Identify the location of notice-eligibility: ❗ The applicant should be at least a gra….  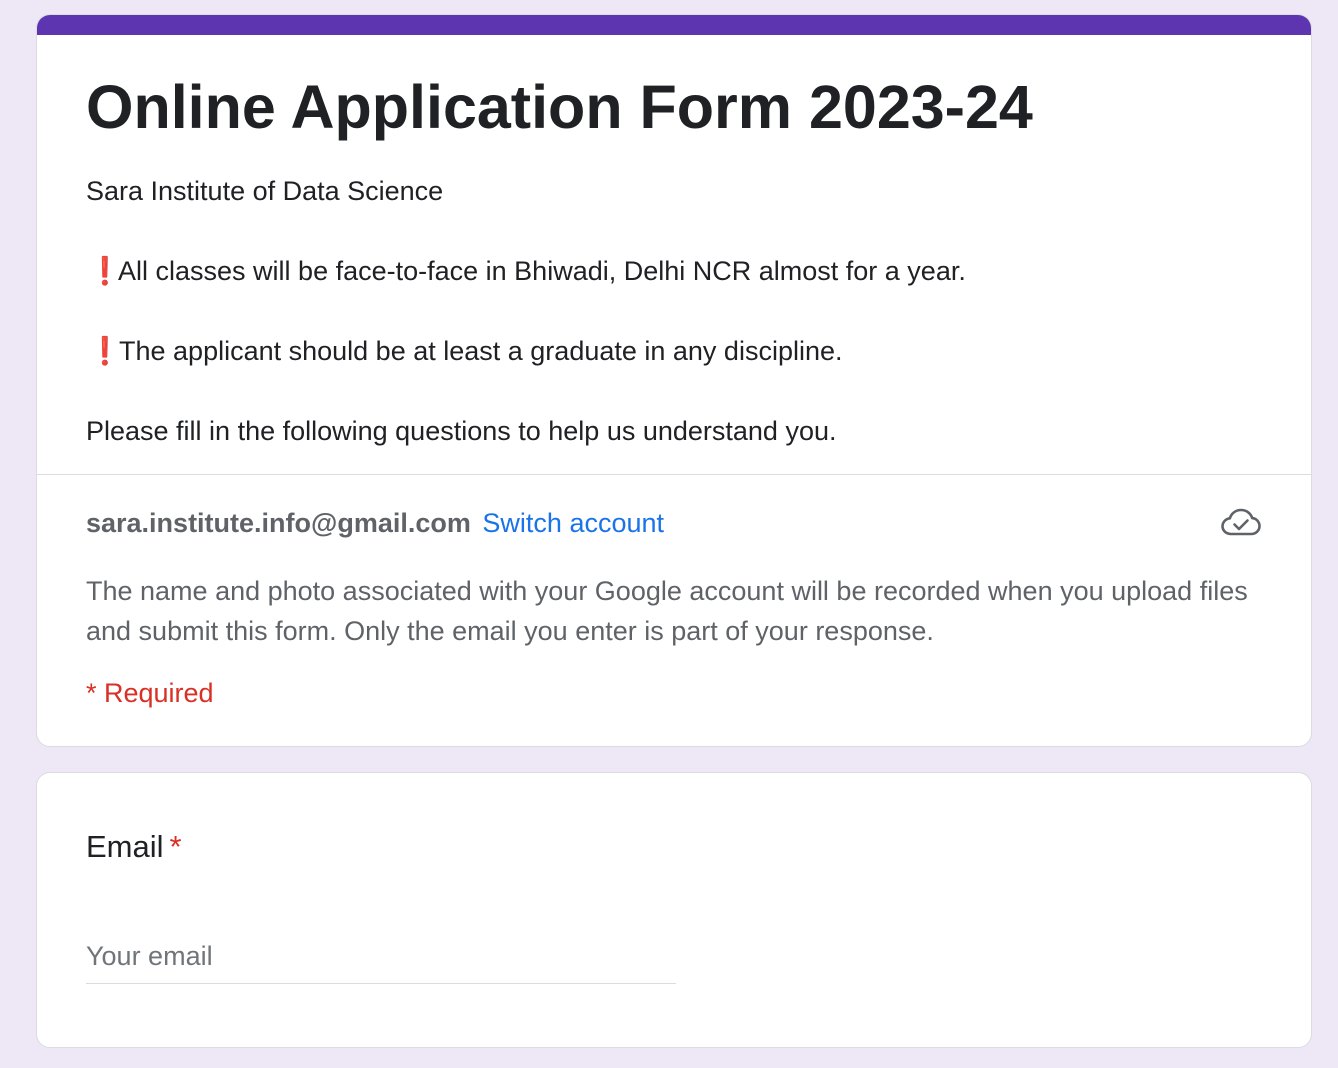
(674, 351).